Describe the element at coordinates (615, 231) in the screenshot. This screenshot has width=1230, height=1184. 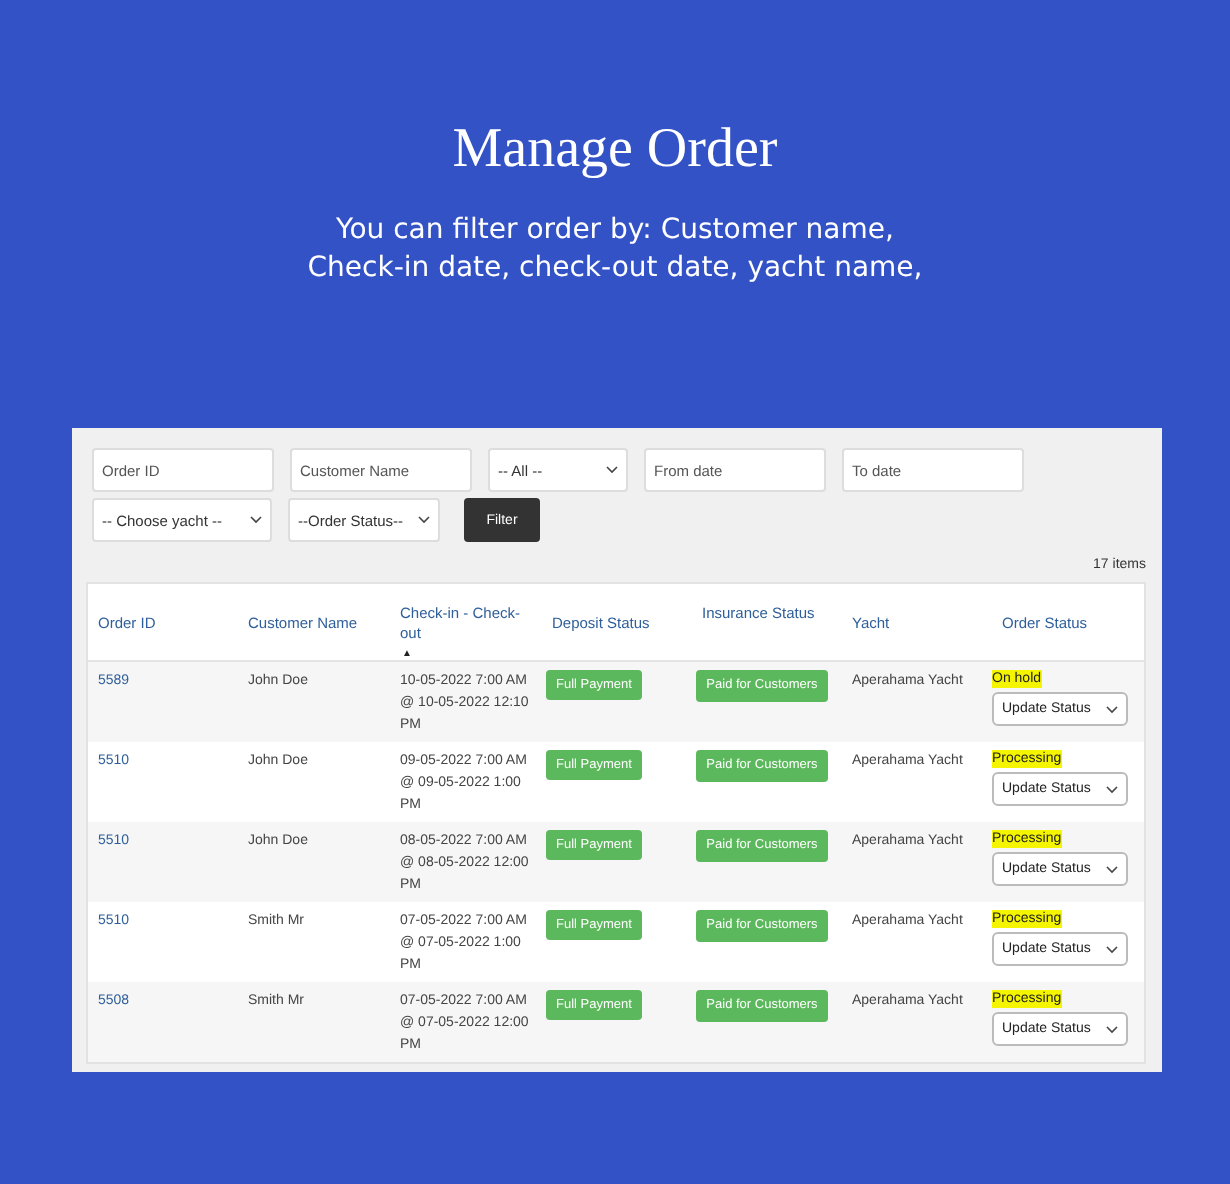
I see `subtitle: You can filter order by: Customer name,` at that location.